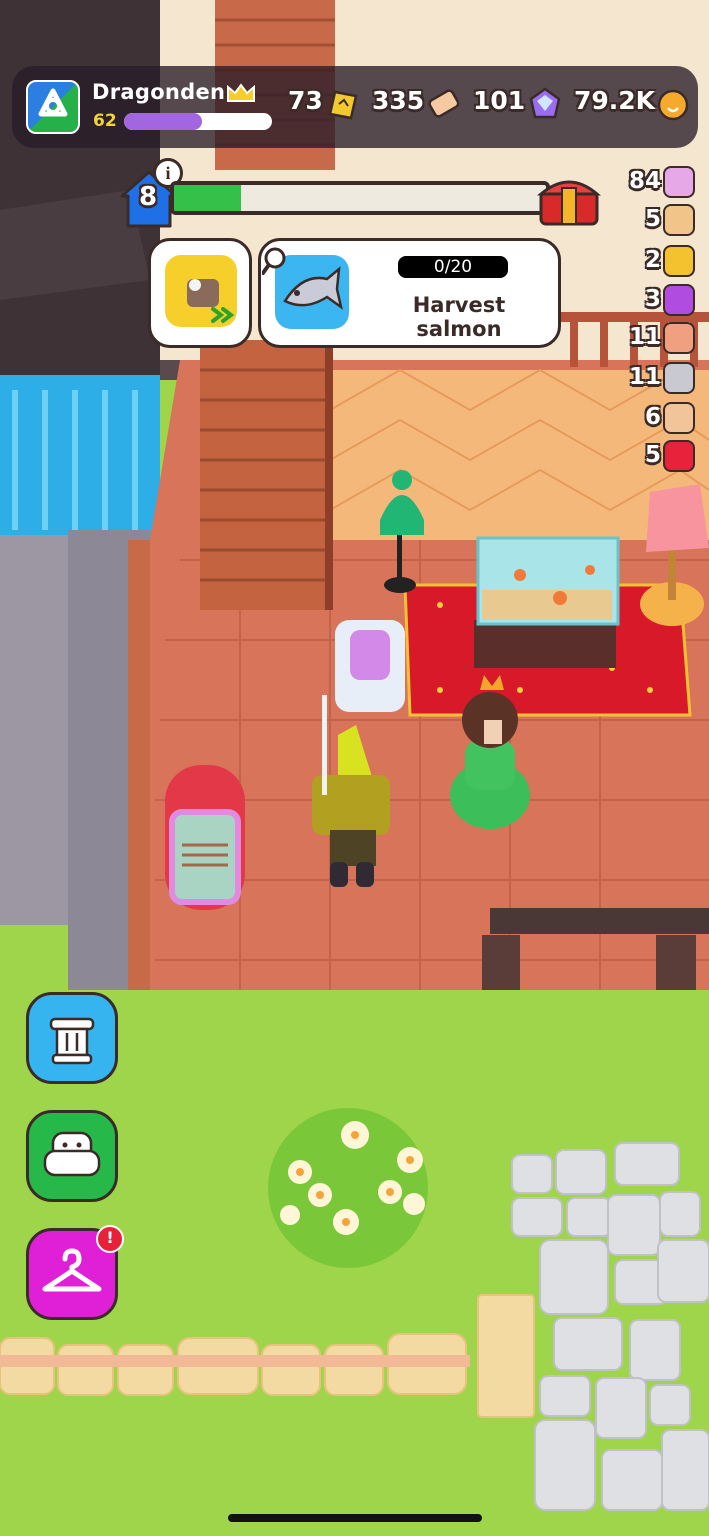  Describe the element at coordinates (207, 198) in the screenshot. I see `house-progress-fill` at that location.